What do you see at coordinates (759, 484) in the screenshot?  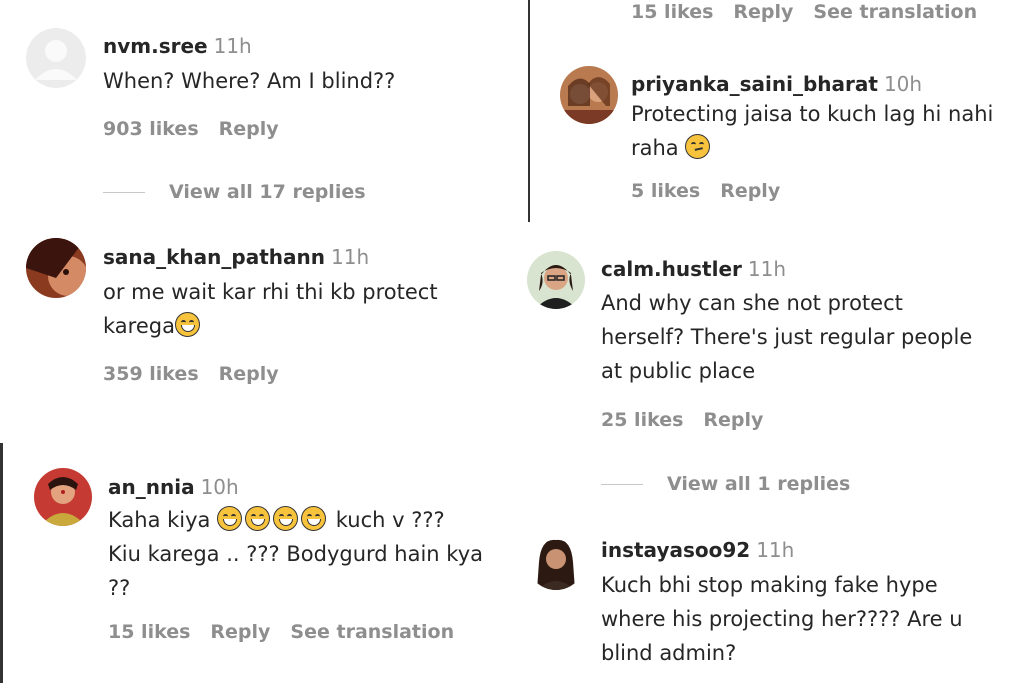 I see `view-replies-label: View all 1 replies` at bounding box center [759, 484].